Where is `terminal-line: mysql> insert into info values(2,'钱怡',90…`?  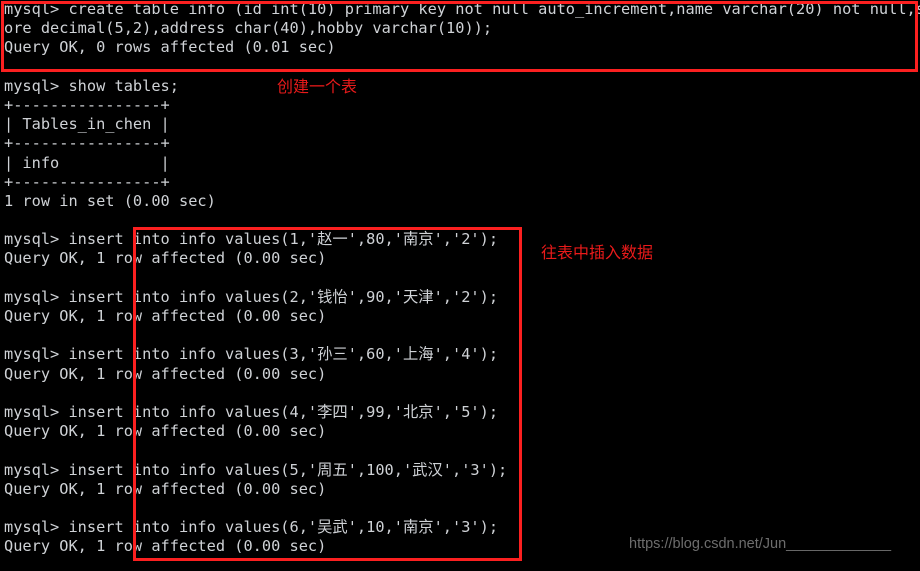 terminal-line: mysql> insert into info values(2,'钱怡',90… is located at coordinates (251, 296).